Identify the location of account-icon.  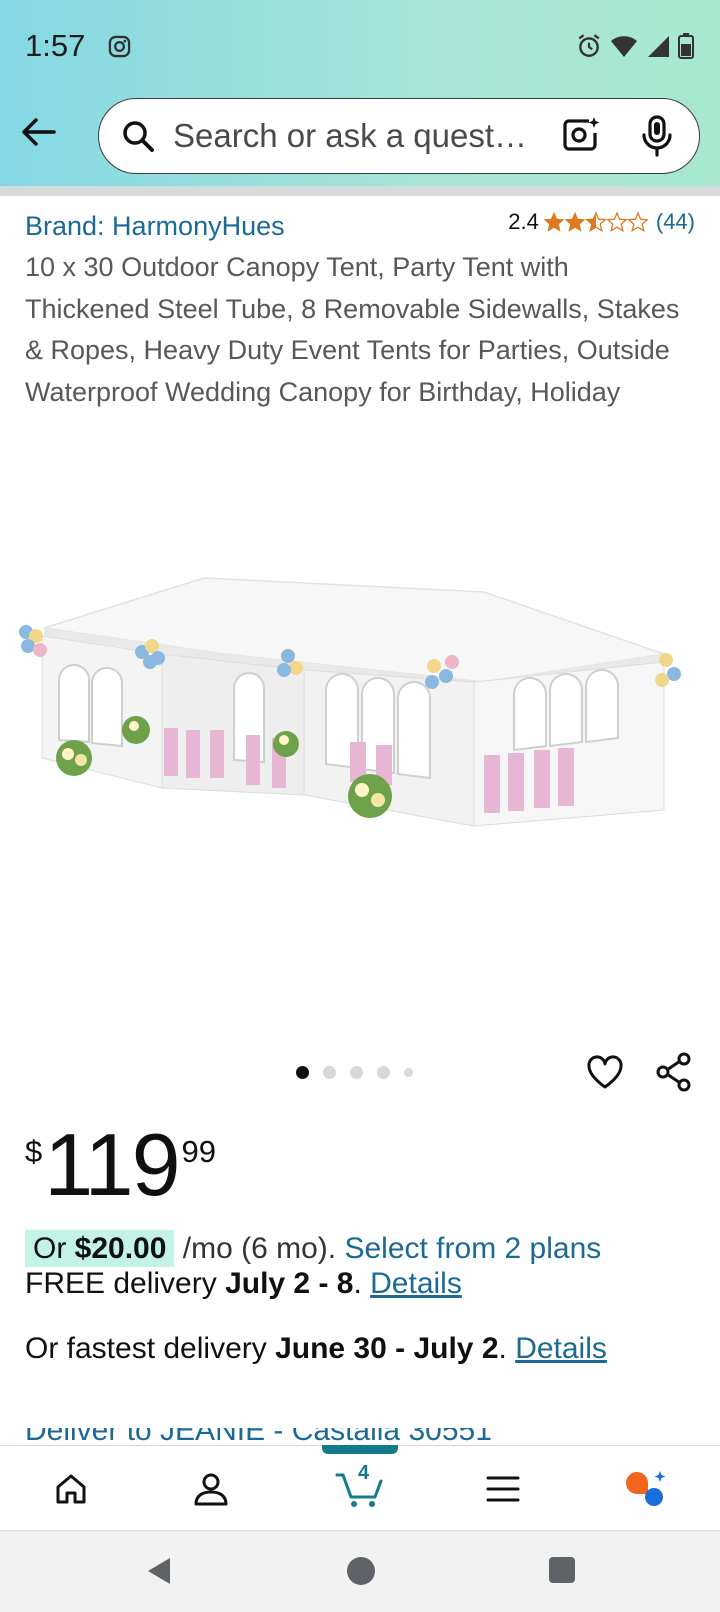
(211, 1489).